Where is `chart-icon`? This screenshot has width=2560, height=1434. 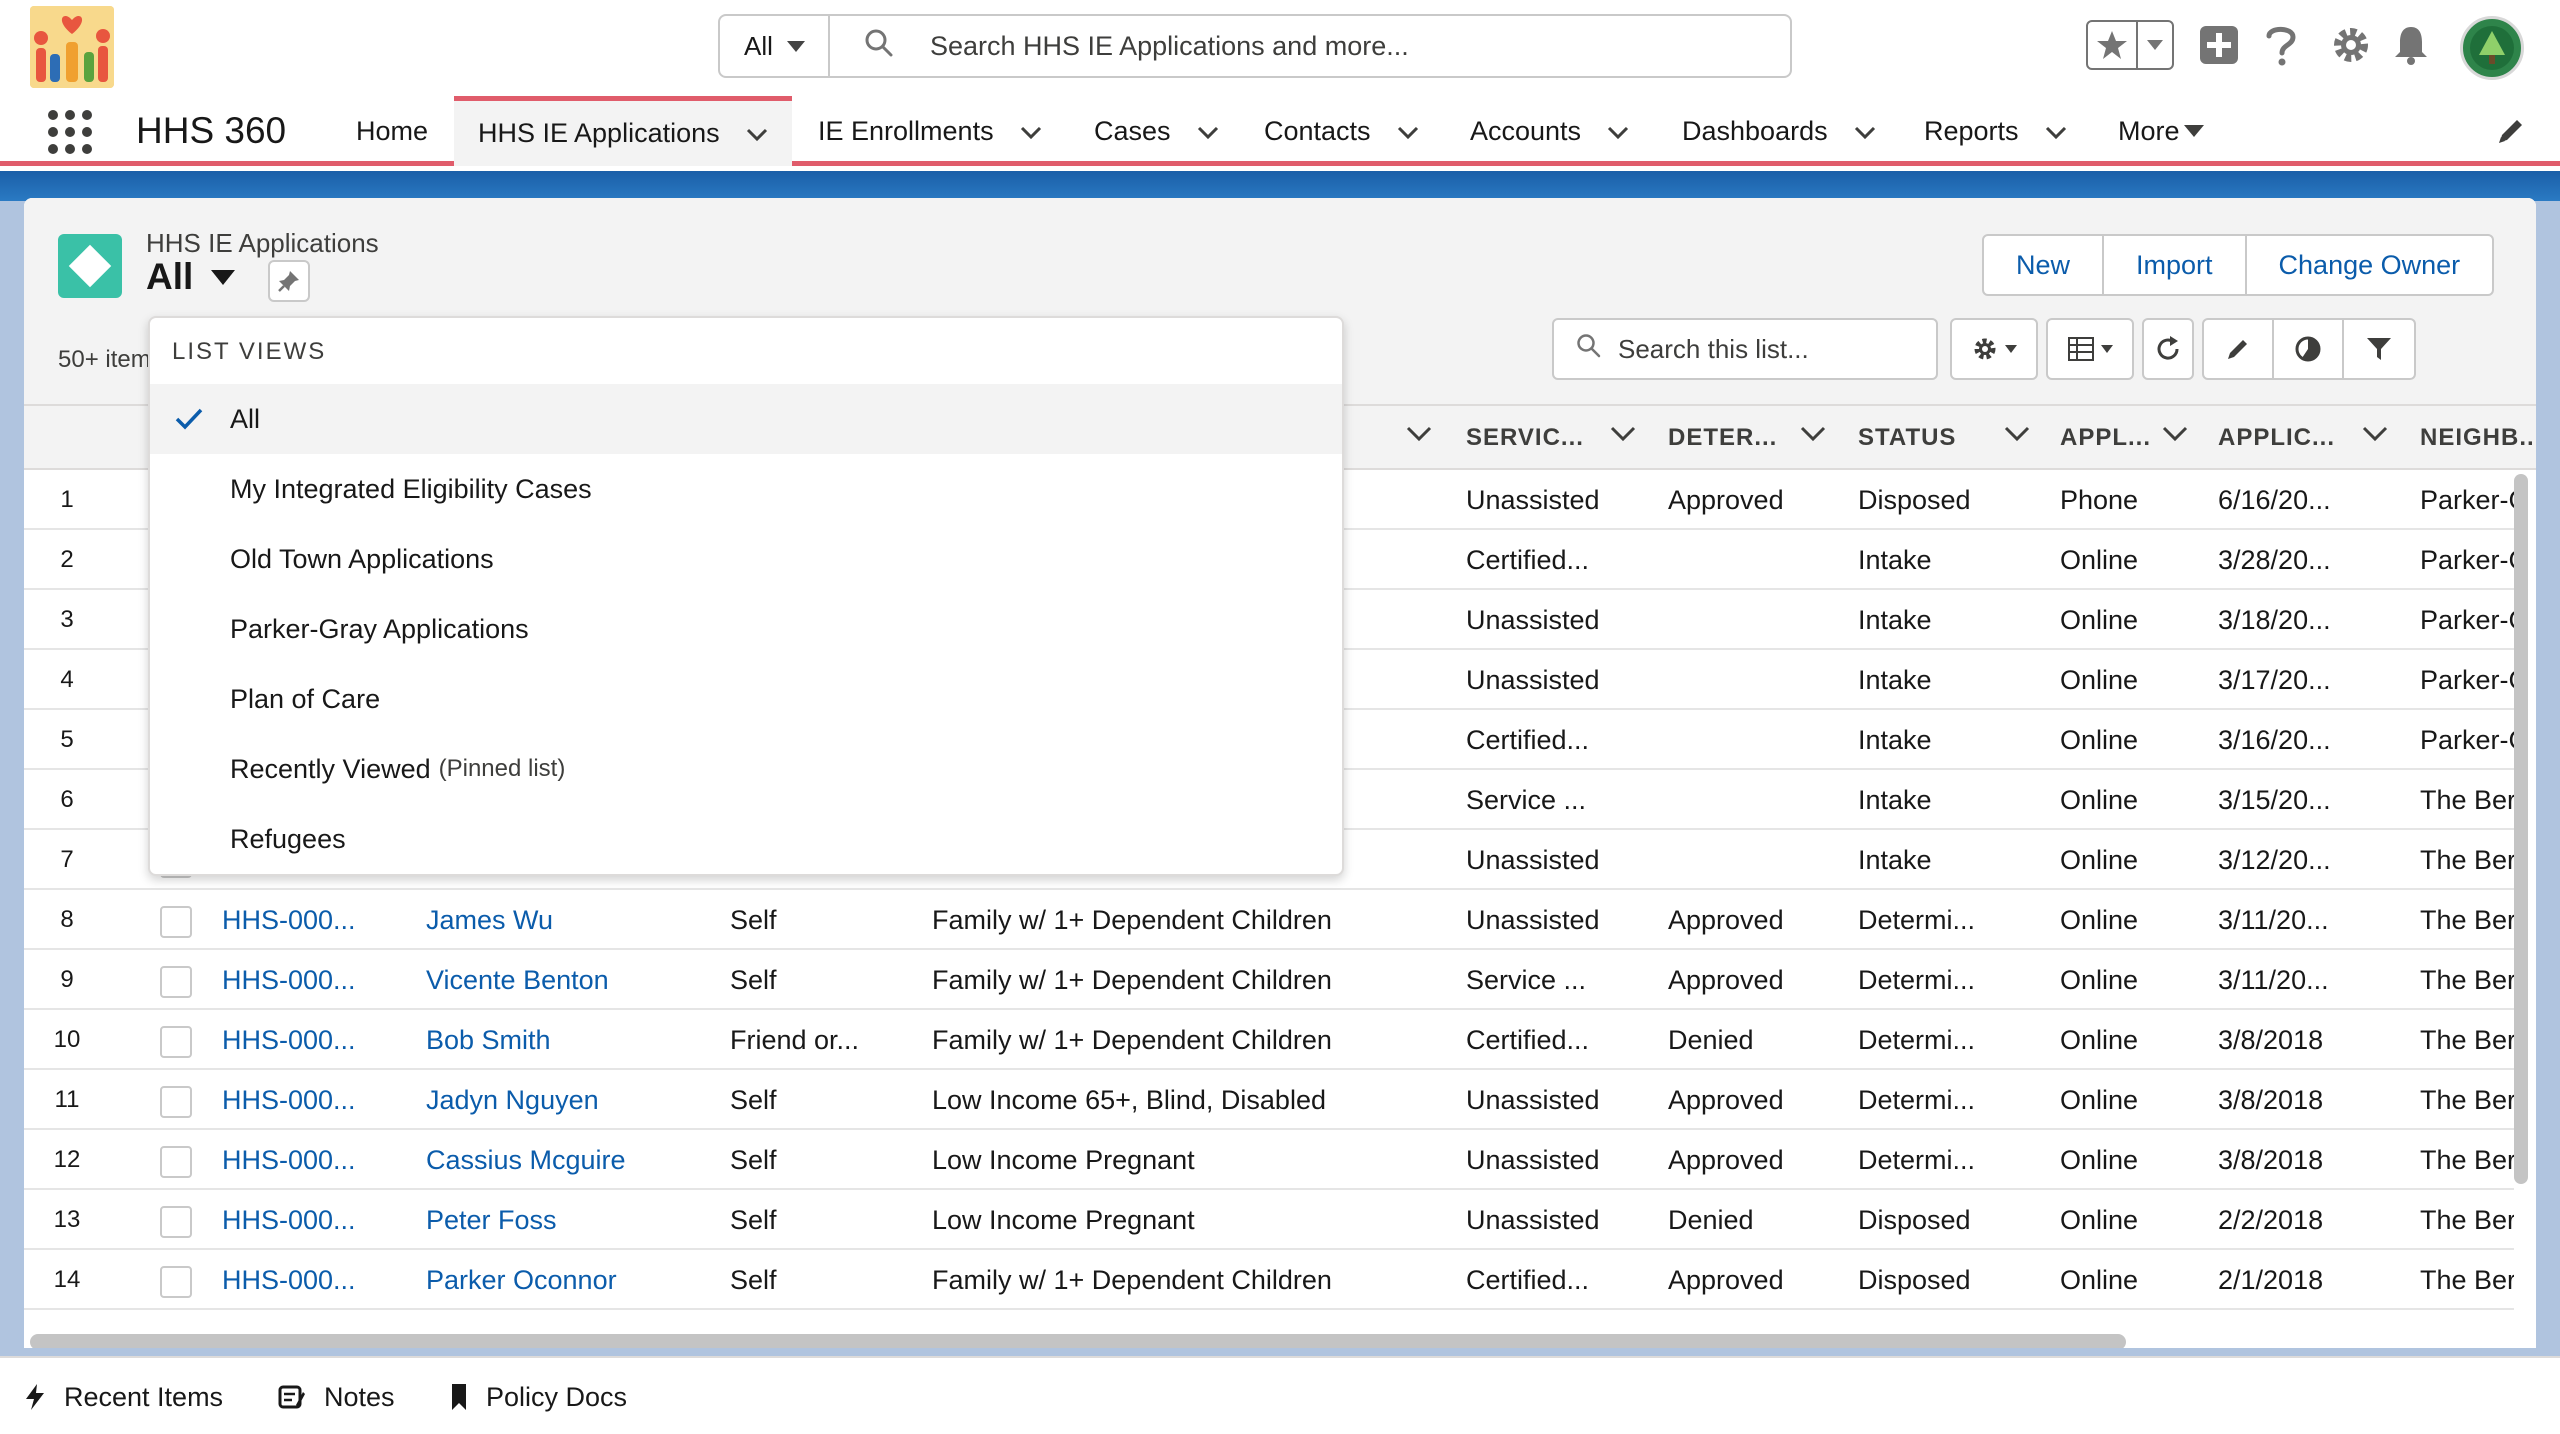
chart-icon is located at coordinates (2309, 349).